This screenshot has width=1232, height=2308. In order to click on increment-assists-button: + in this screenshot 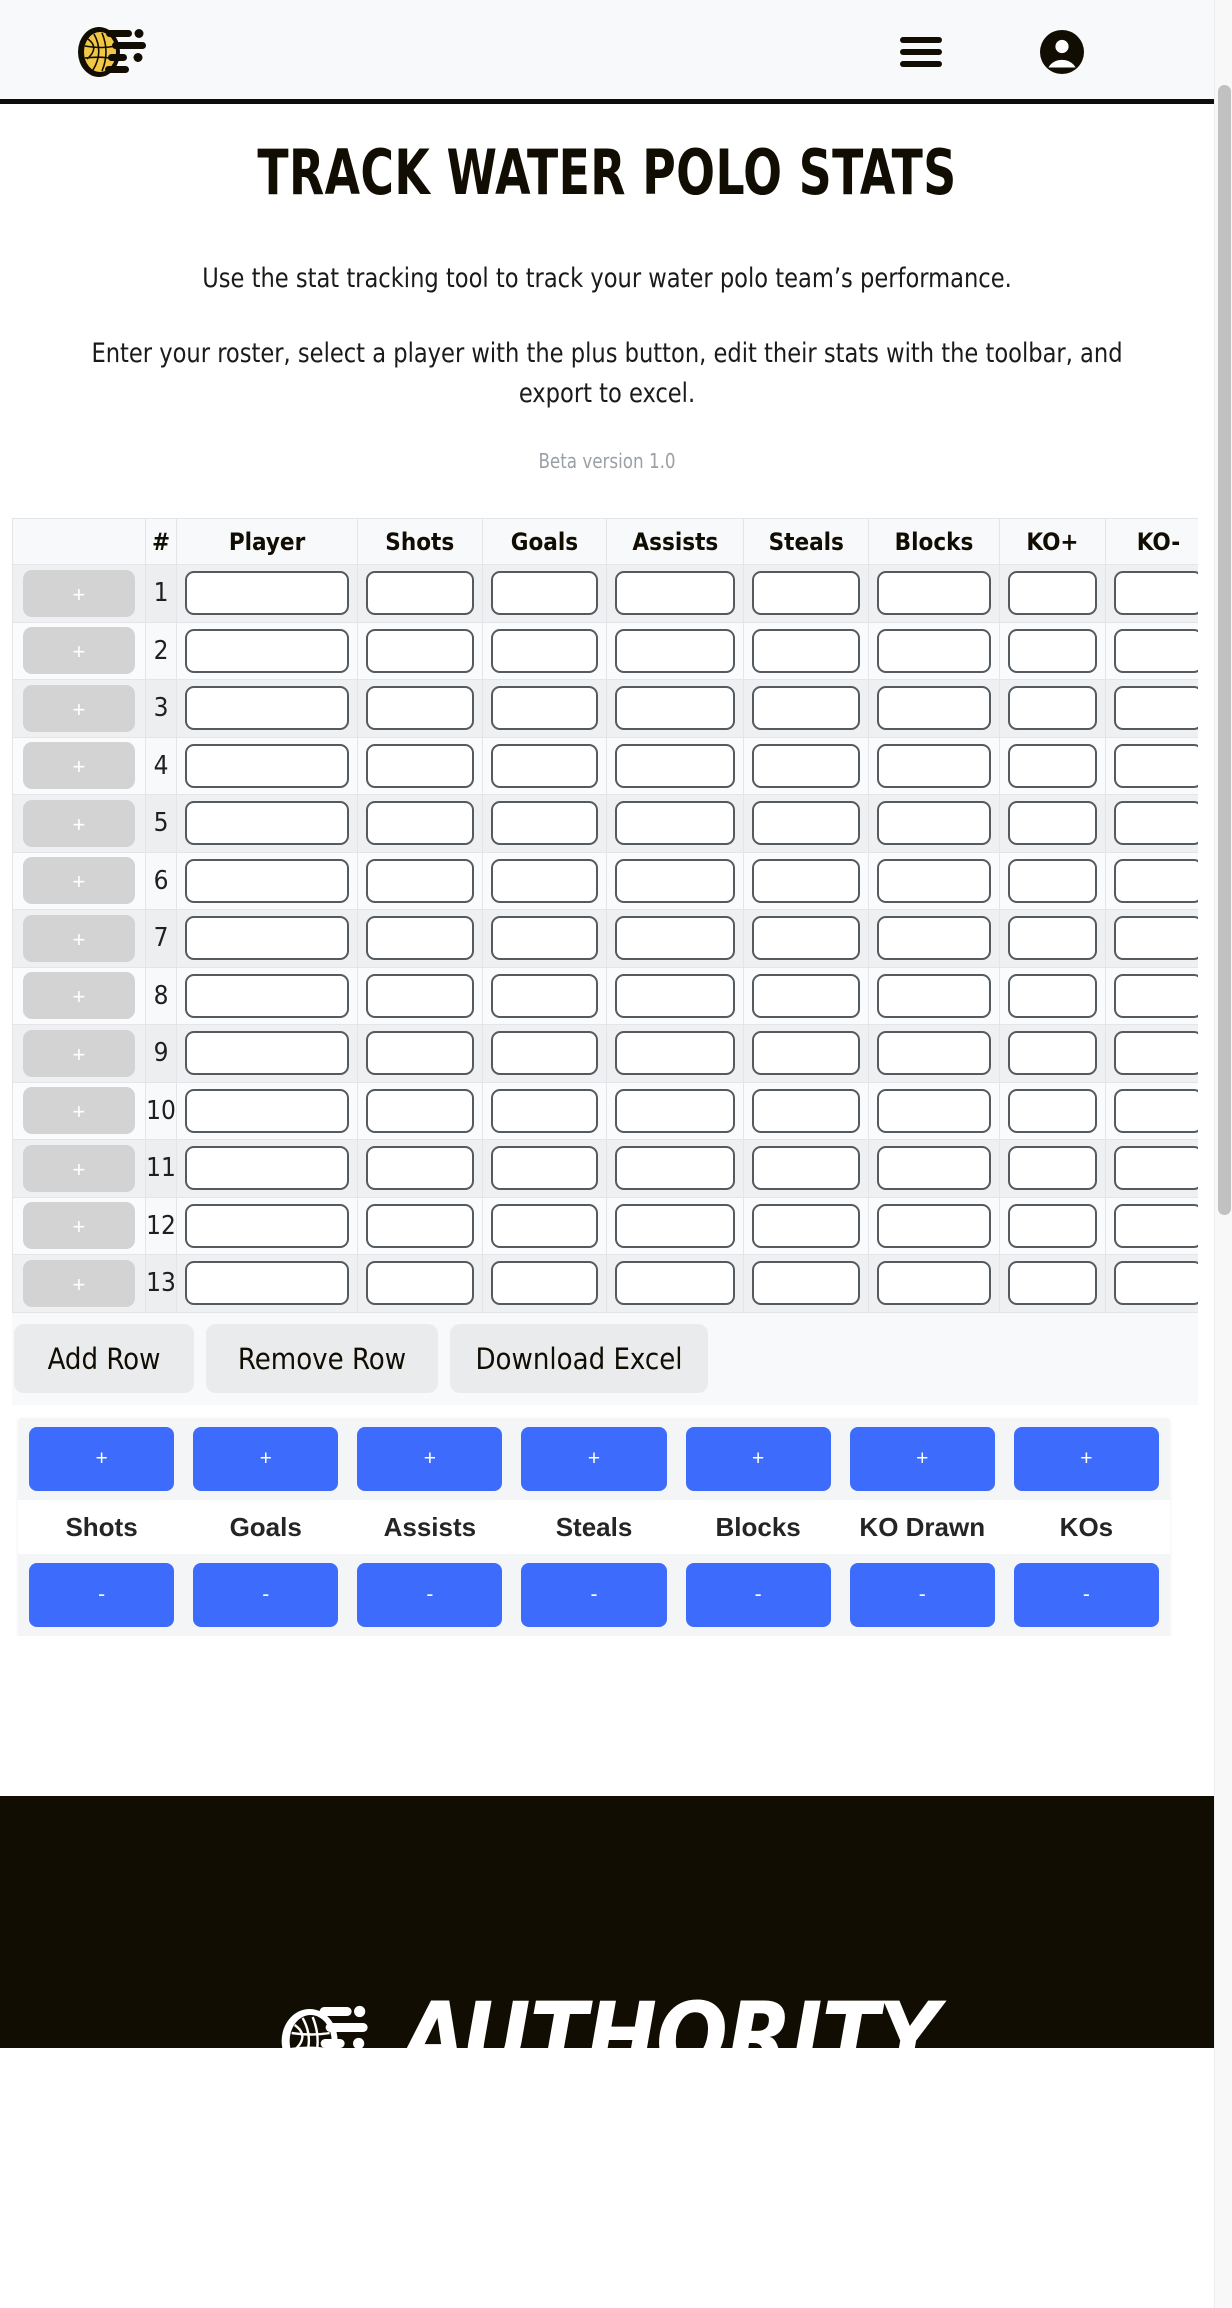, I will do `click(430, 1458)`.